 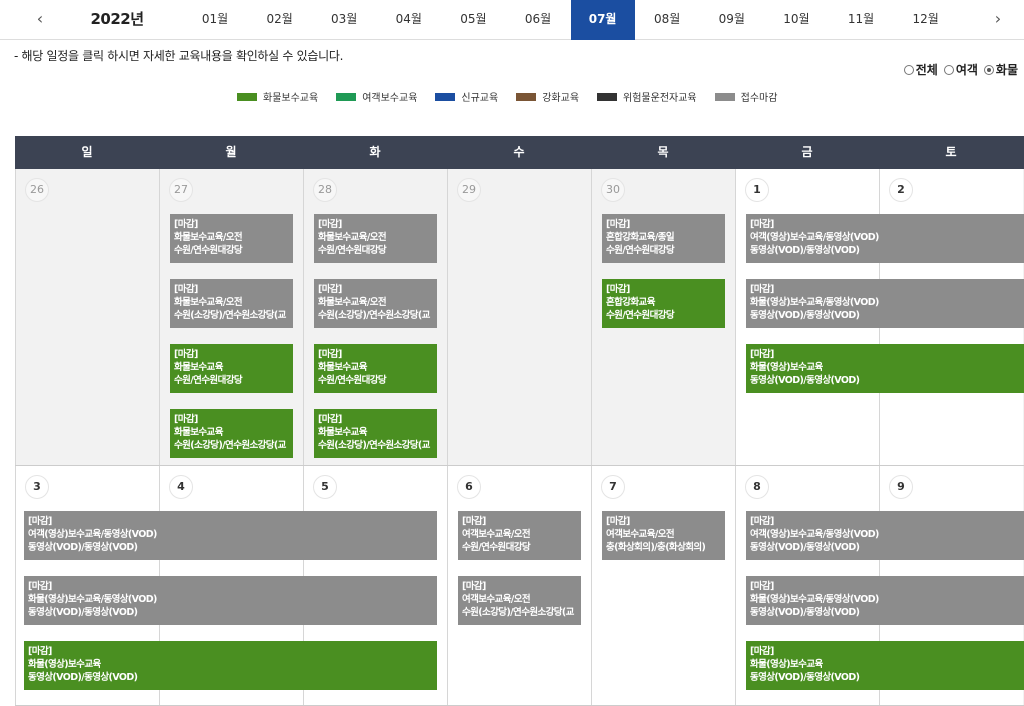 What do you see at coordinates (660, 98) in the screenshot?
I see `legend-label: 위험물운전자교육` at bounding box center [660, 98].